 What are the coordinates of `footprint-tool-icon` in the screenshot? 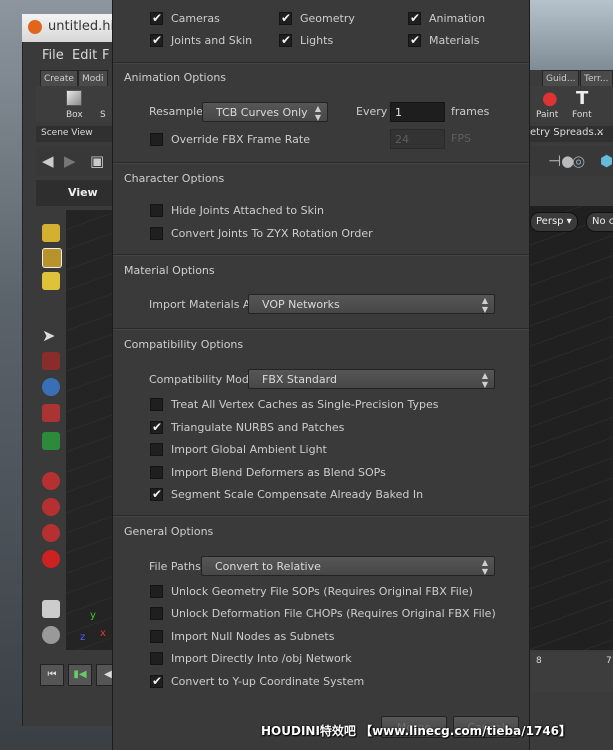 It's located at (51, 281).